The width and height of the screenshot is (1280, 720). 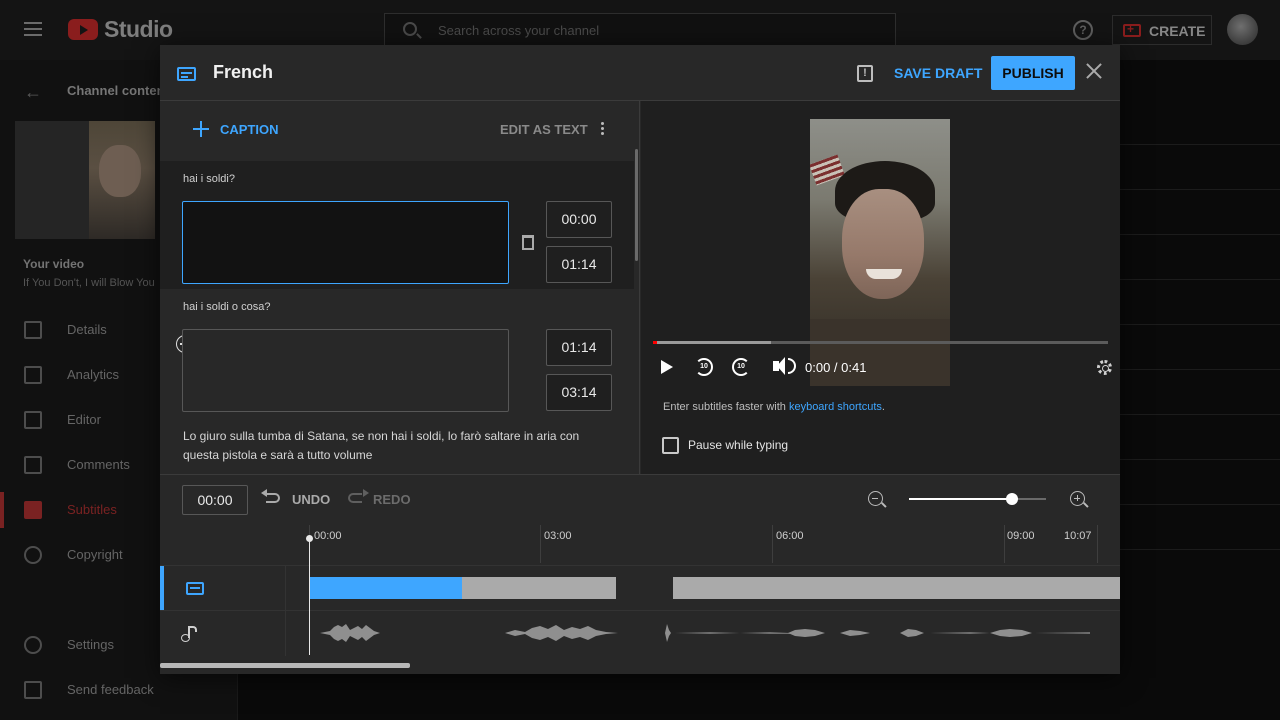 What do you see at coordinates (54, 264) in the screenshot?
I see `your-video-heading: Your video` at bounding box center [54, 264].